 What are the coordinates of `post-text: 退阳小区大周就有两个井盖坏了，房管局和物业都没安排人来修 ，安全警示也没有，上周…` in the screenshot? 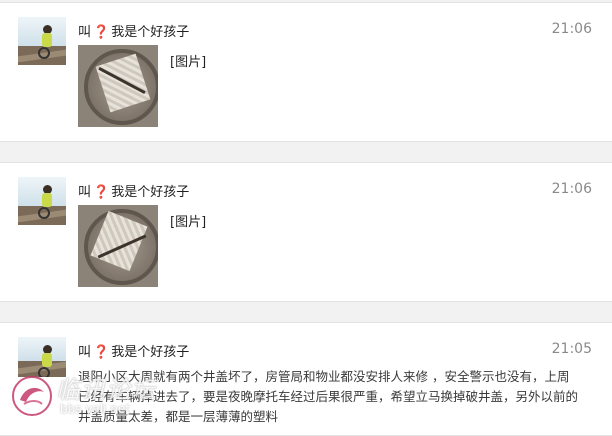 It's located at (328, 396).